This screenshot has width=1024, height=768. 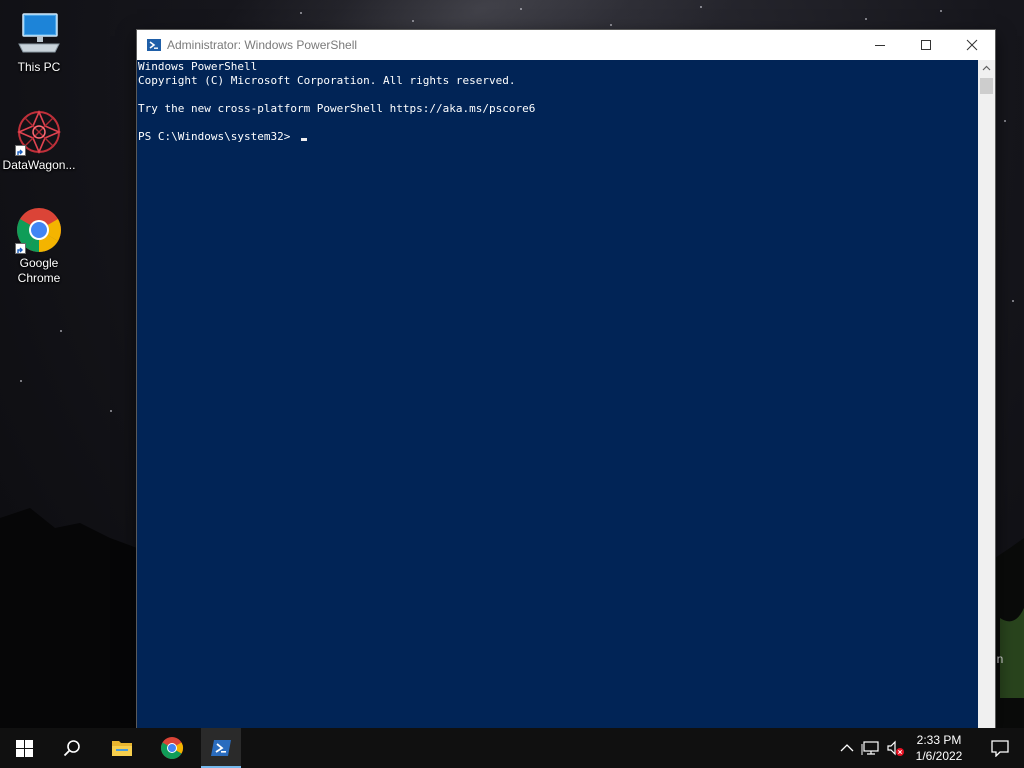 What do you see at coordinates (512, 748) in the screenshot?
I see `taskbar: 2:33 PM 1/6/2022` at bounding box center [512, 748].